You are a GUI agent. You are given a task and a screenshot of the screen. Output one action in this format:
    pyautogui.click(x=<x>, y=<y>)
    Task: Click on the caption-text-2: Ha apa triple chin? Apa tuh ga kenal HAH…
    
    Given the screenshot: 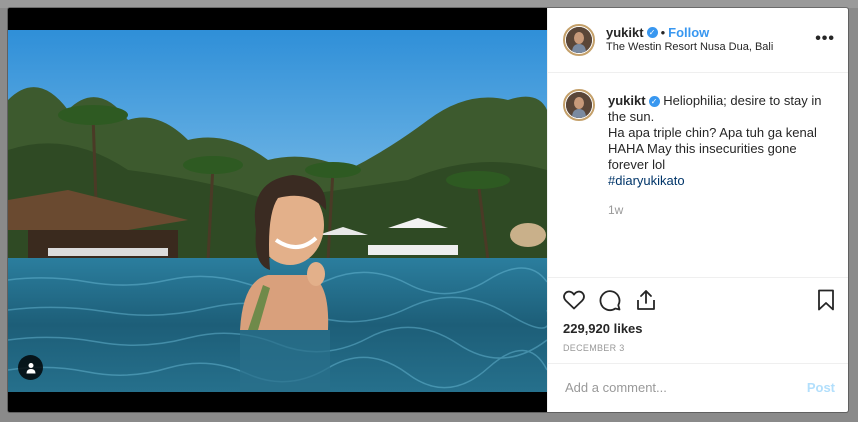 What is the action you would take?
    pyautogui.click(x=712, y=148)
    